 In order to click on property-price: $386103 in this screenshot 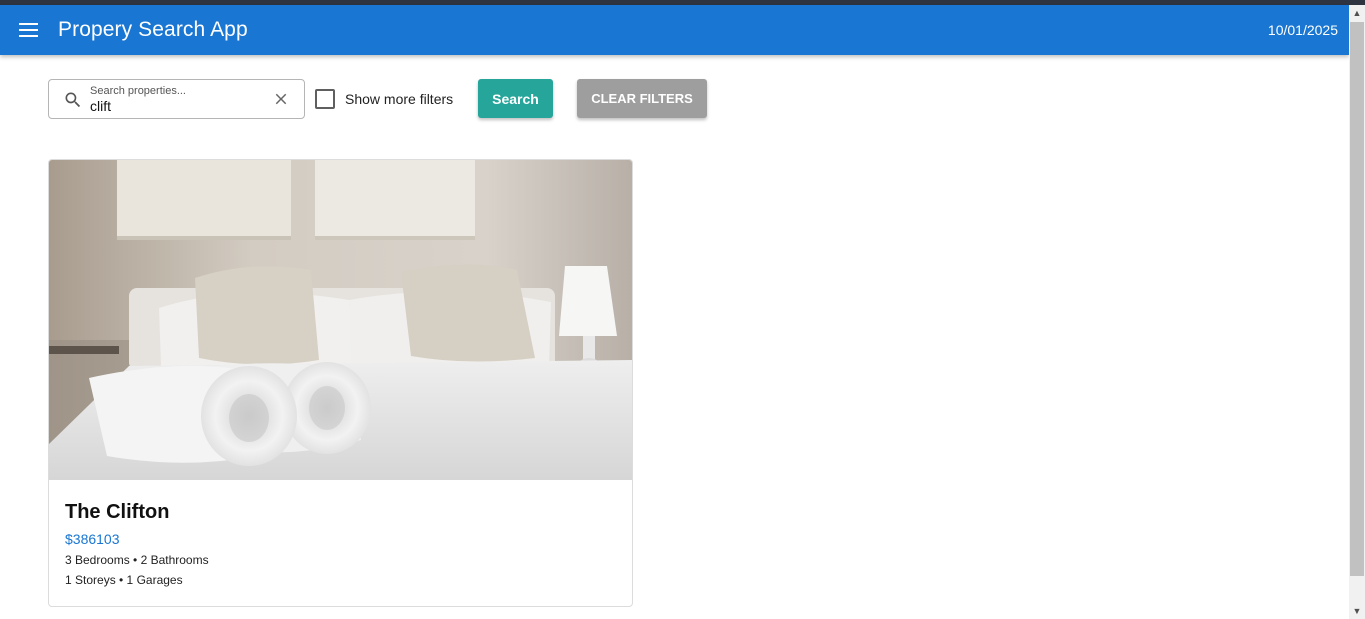, I will do `click(92, 539)`.